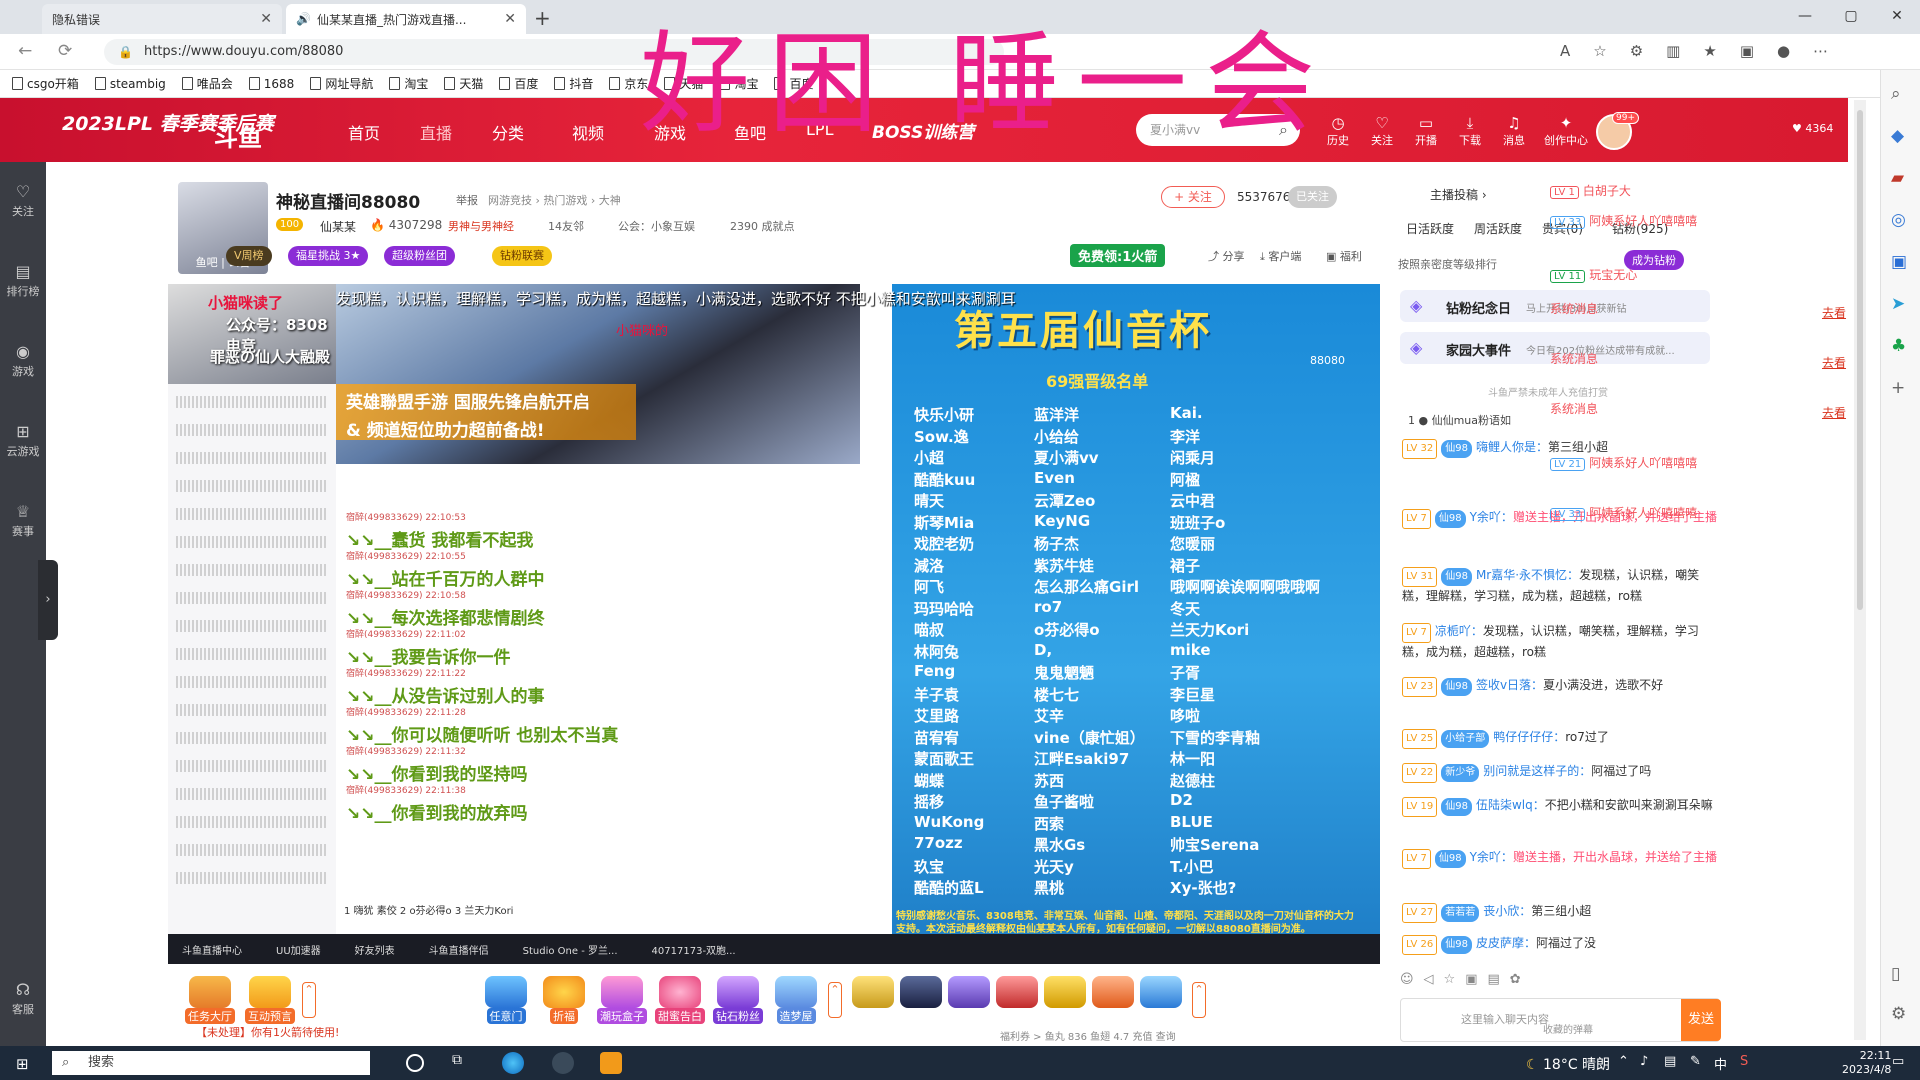  Describe the element at coordinates (23, 200) in the screenshot. I see `sidebar-item-follow: ♡ 关注` at that location.